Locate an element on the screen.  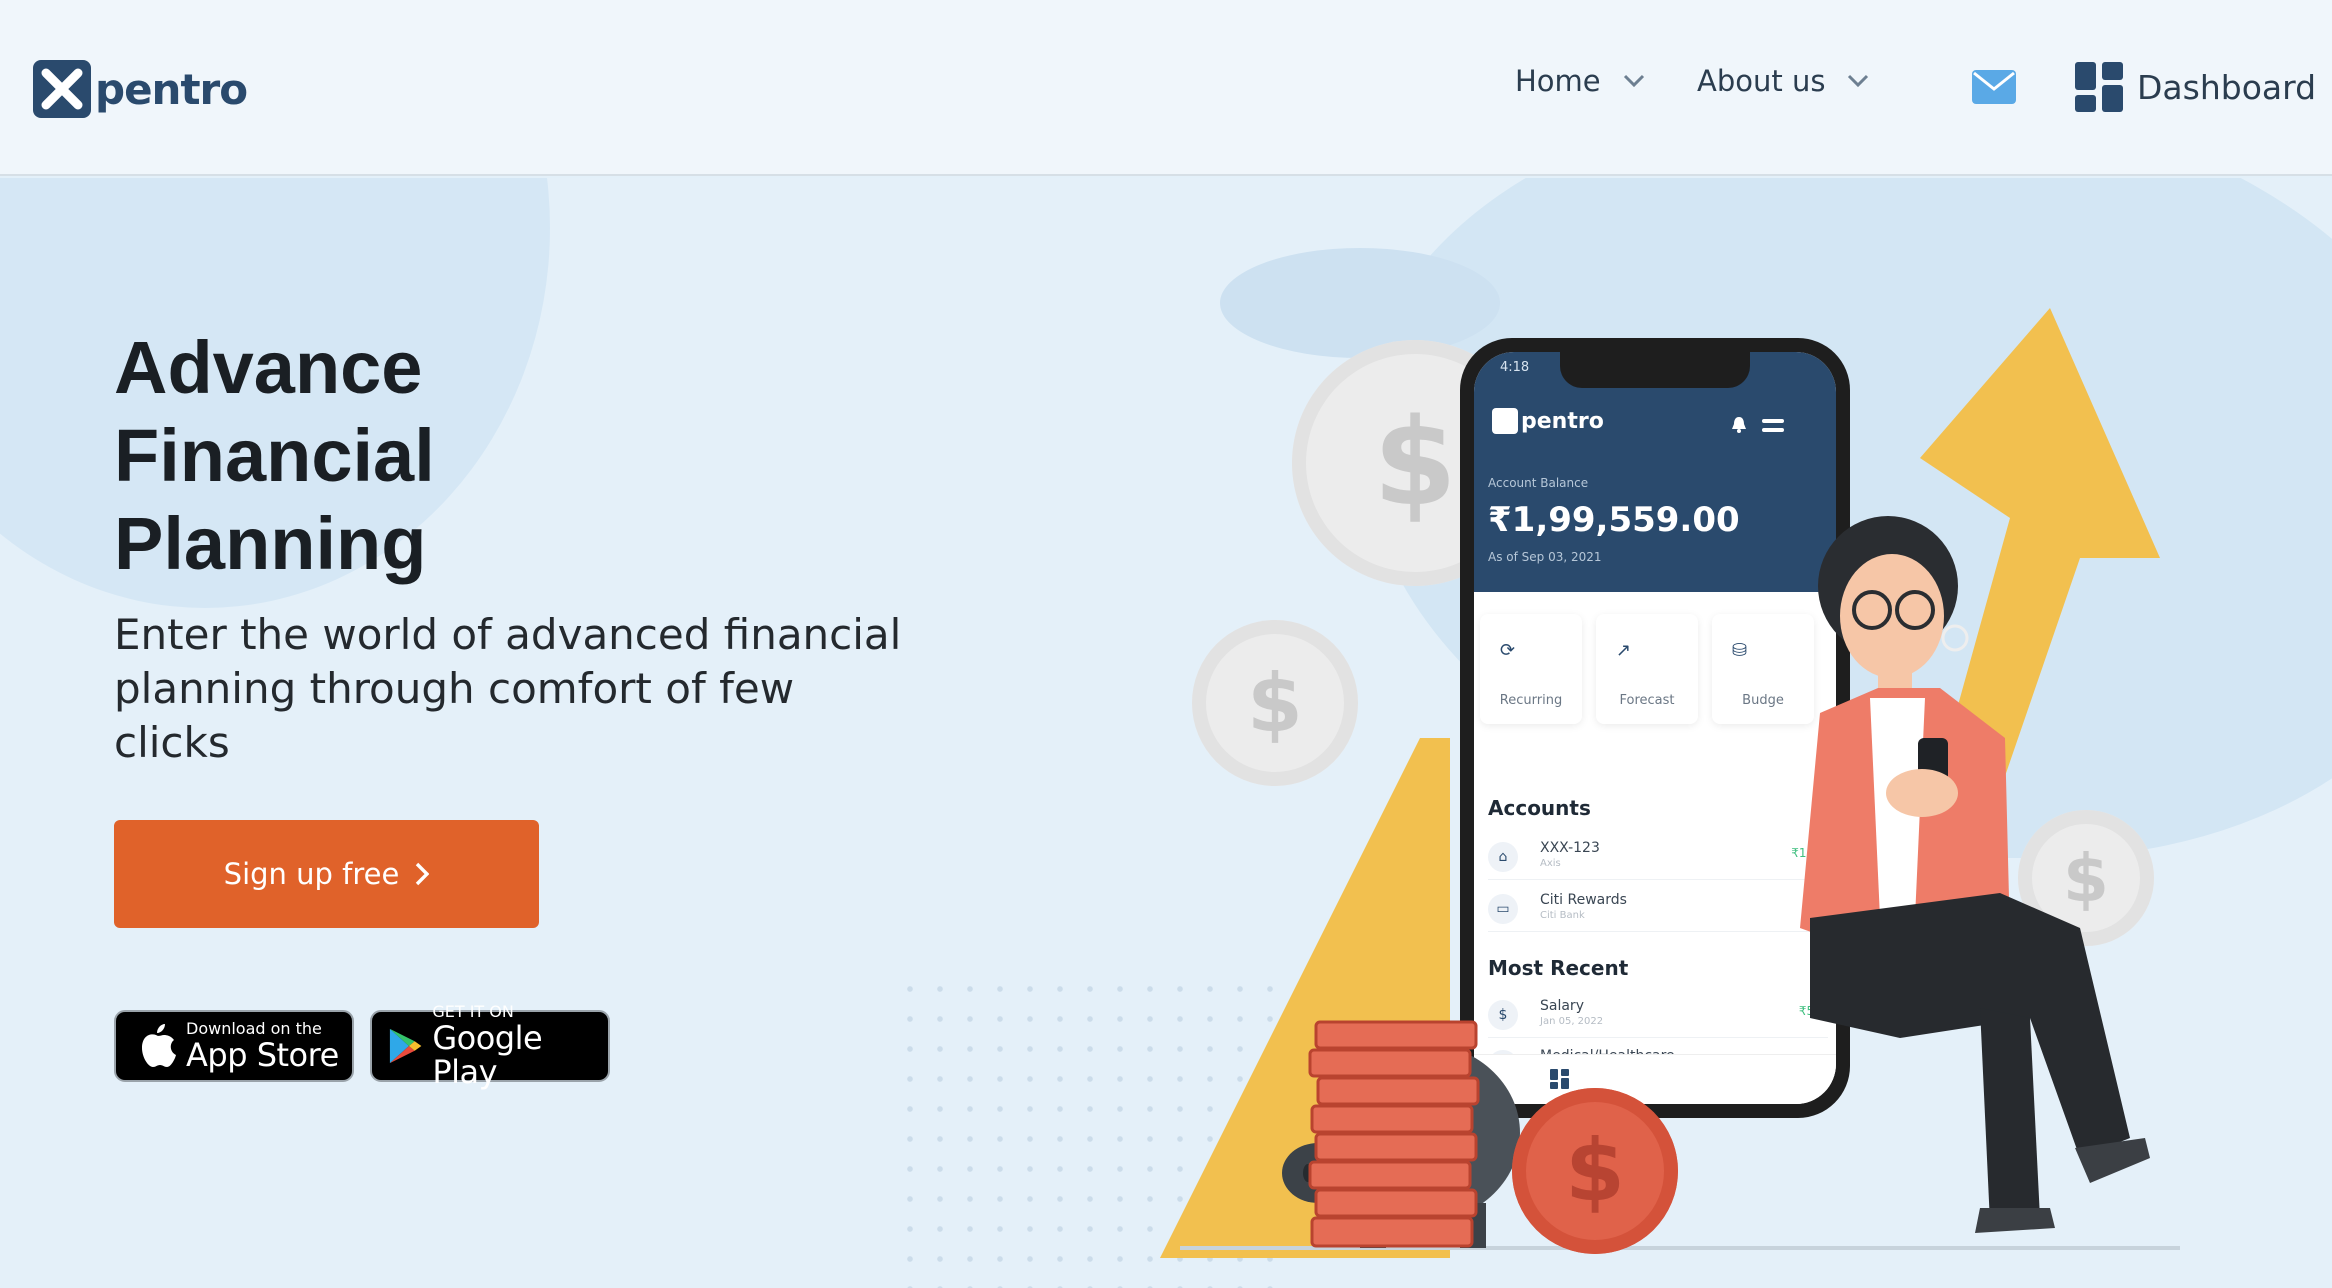
phone-notch is located at coordinates (1655, 370).